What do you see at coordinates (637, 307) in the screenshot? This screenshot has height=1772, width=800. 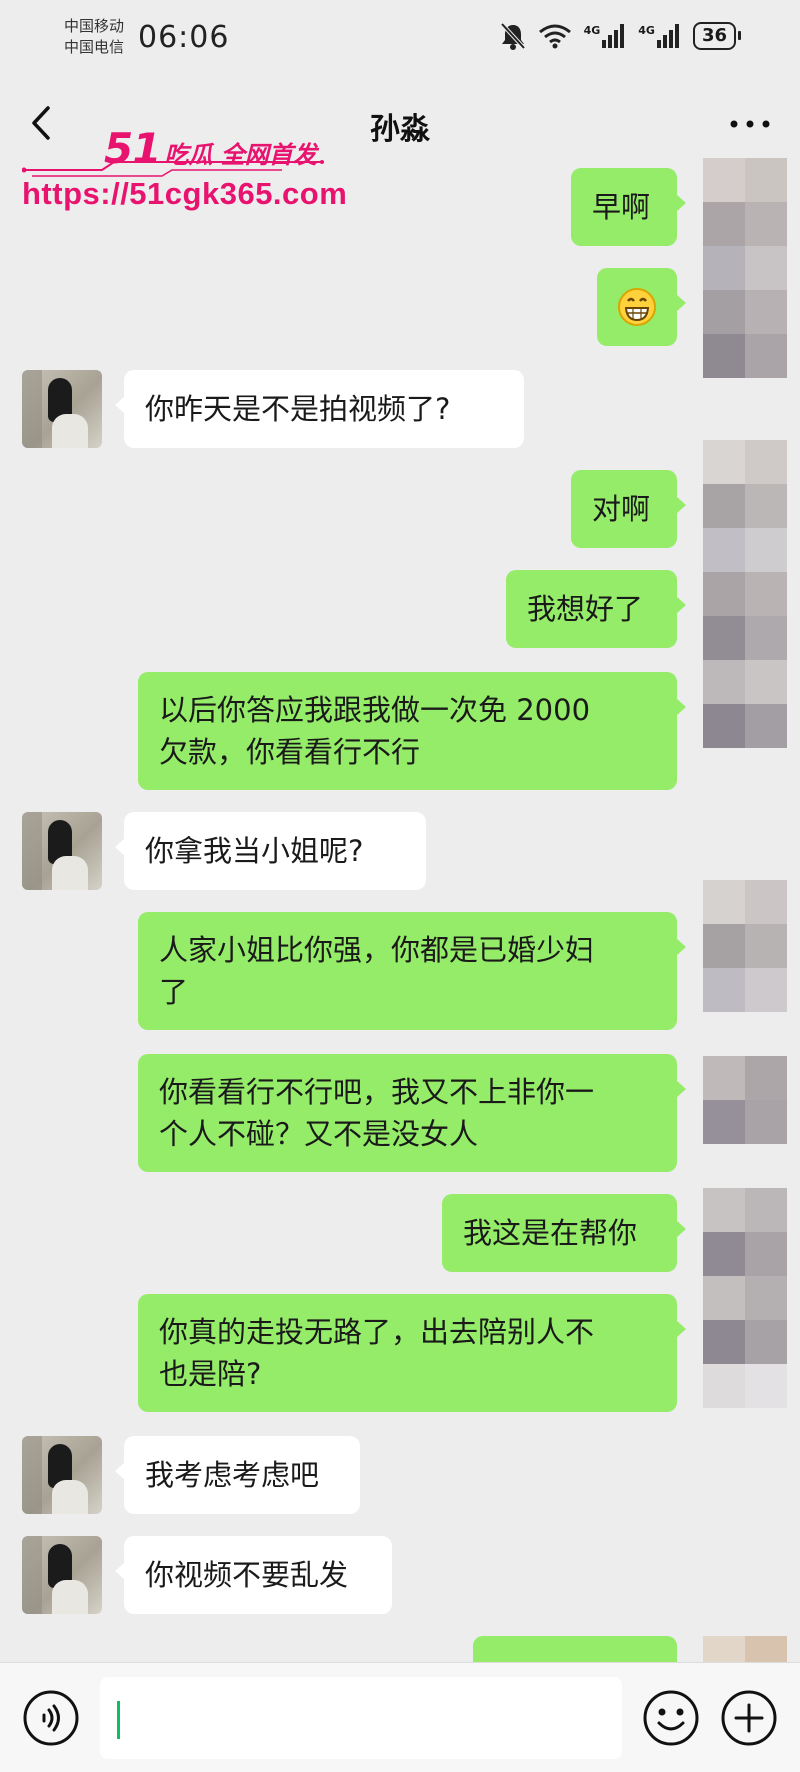 I see `grinning-face-icon` at bounding box center [637, 307].